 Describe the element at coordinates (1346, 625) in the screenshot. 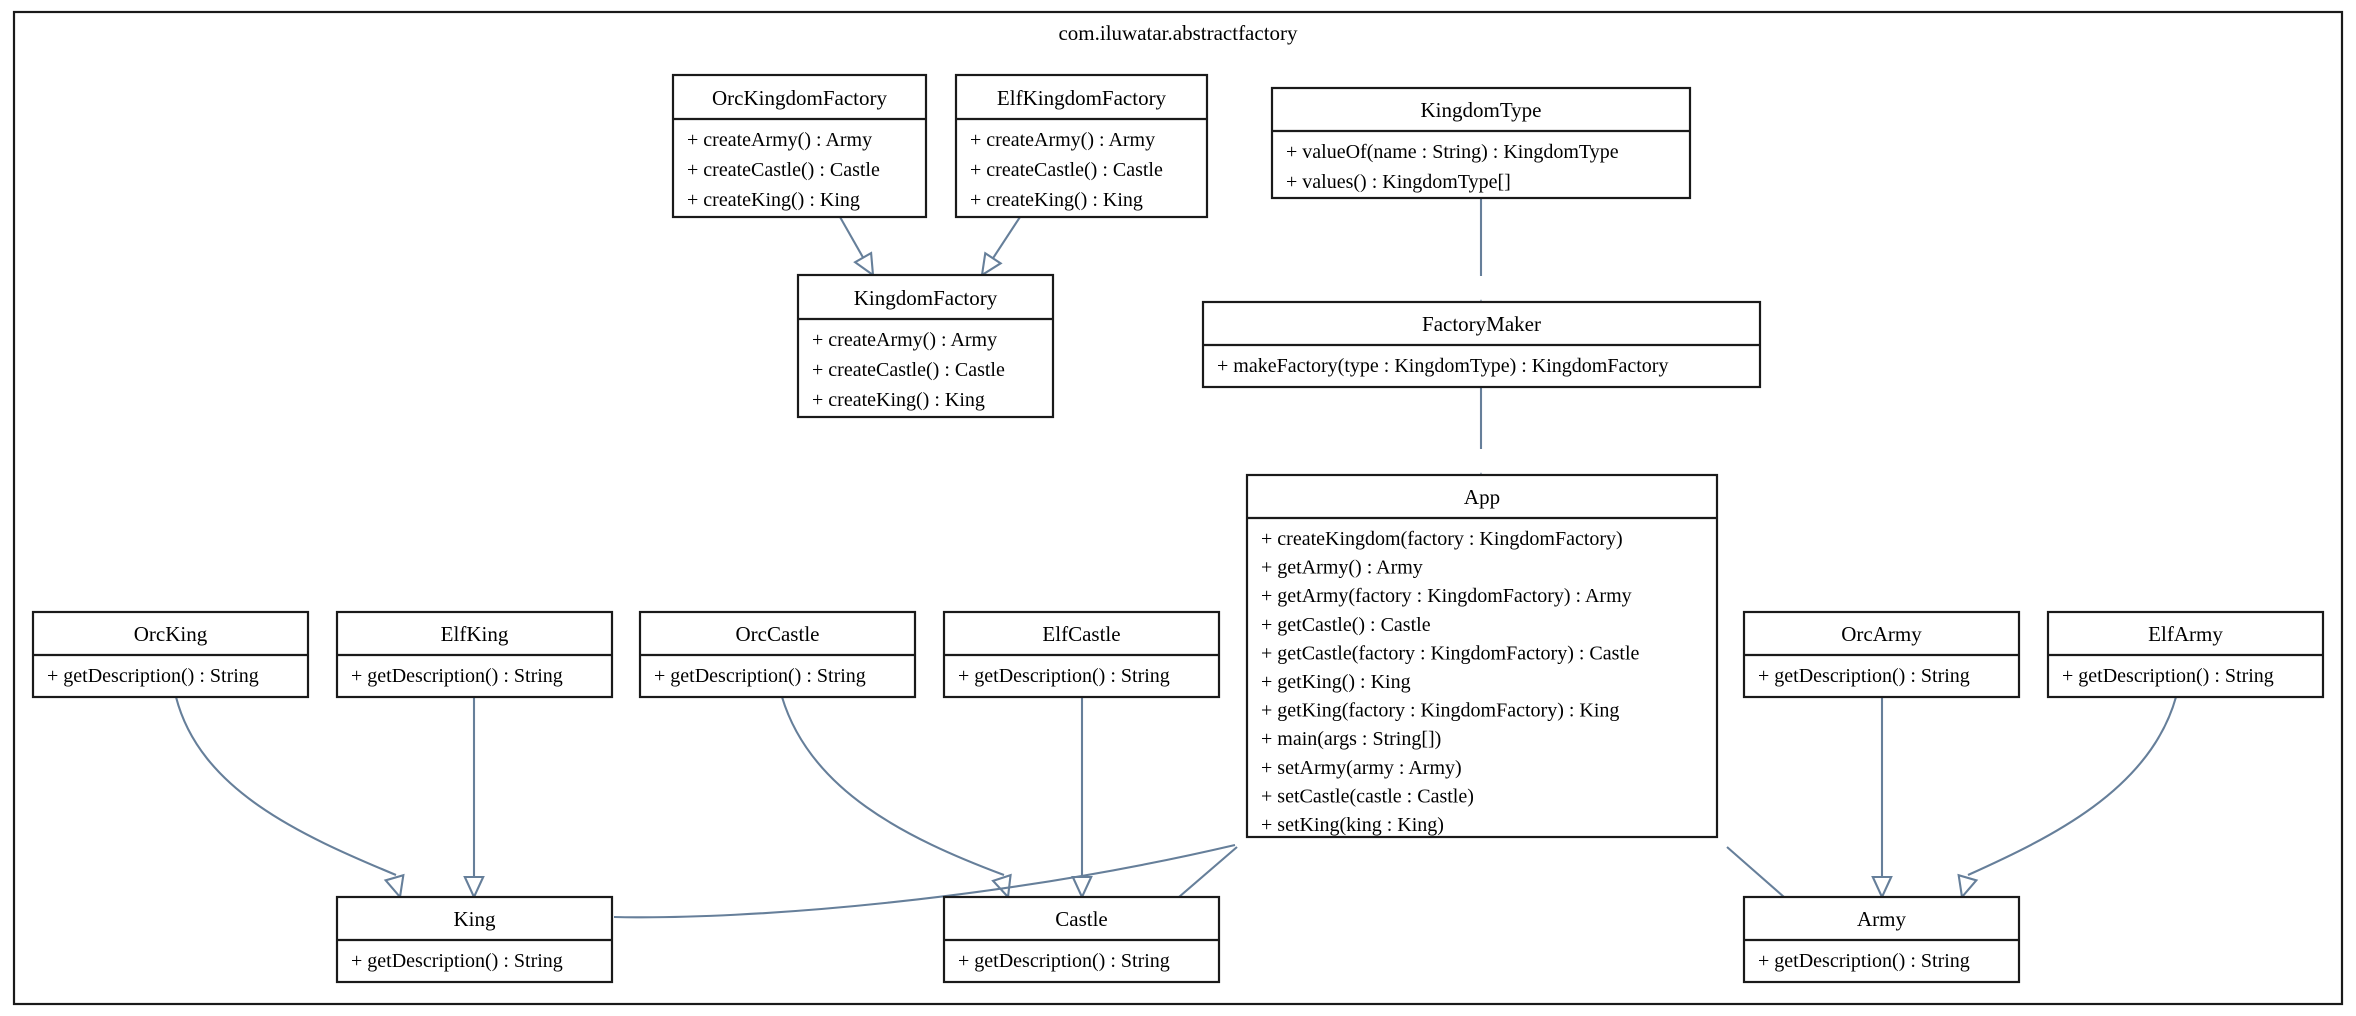

I see `class-member-label: + getCastle() : Castle` at that location.